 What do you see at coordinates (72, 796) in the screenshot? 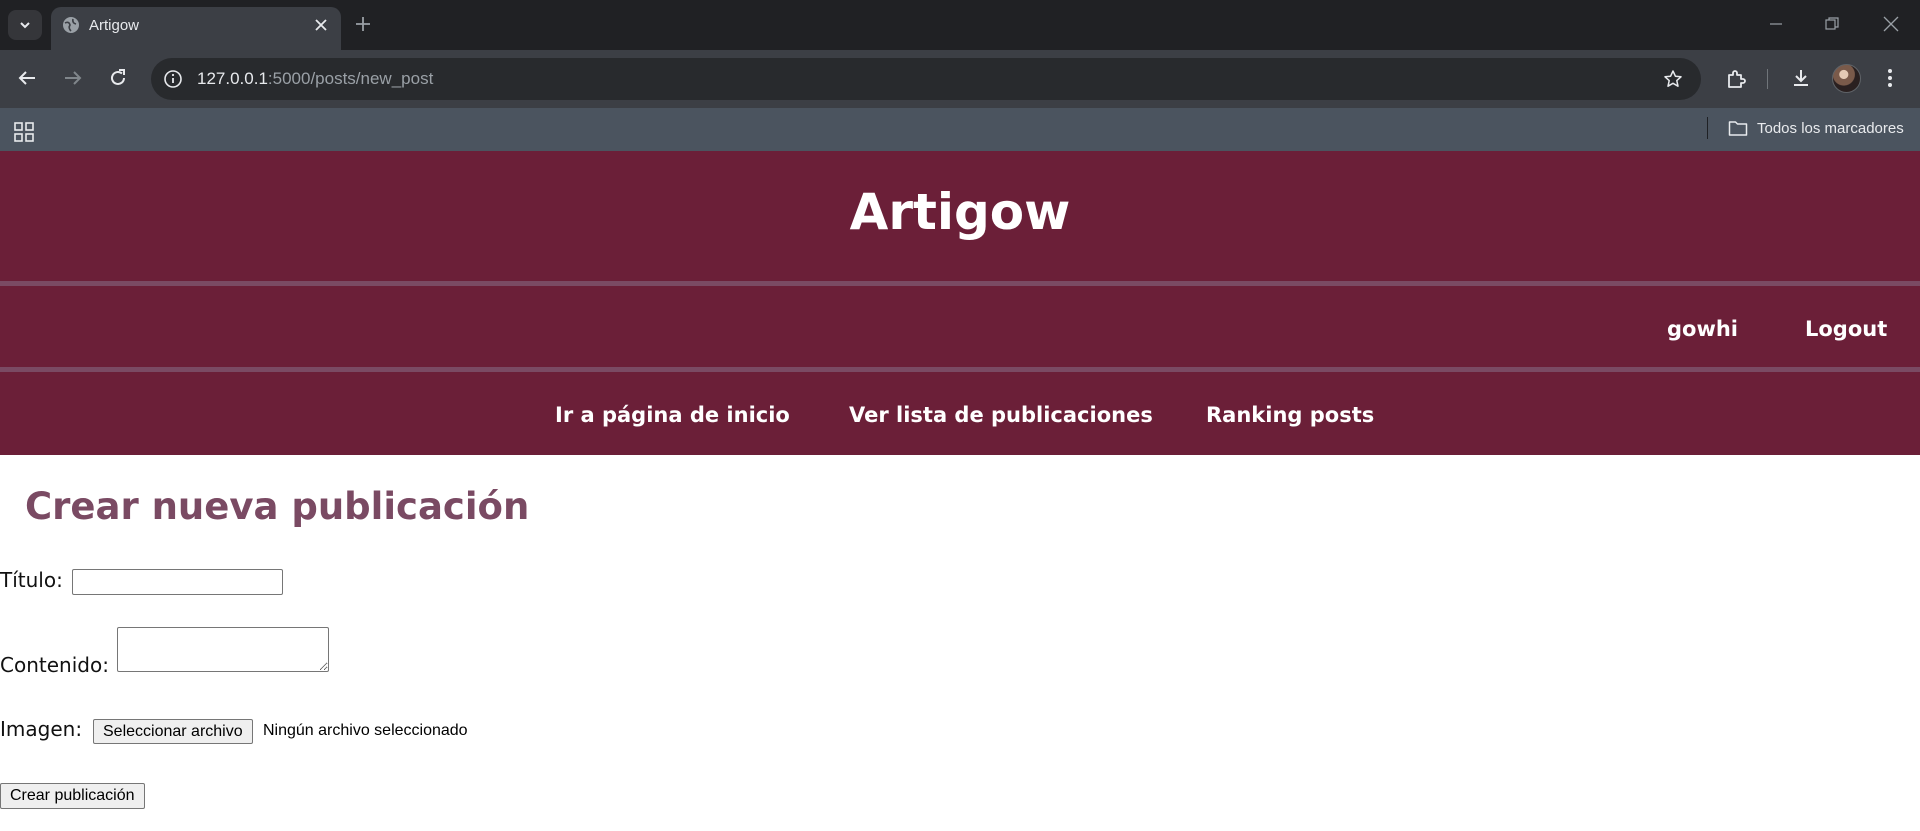
I see `create-post-button: Crear publicación` at bounding box center [72, 796].